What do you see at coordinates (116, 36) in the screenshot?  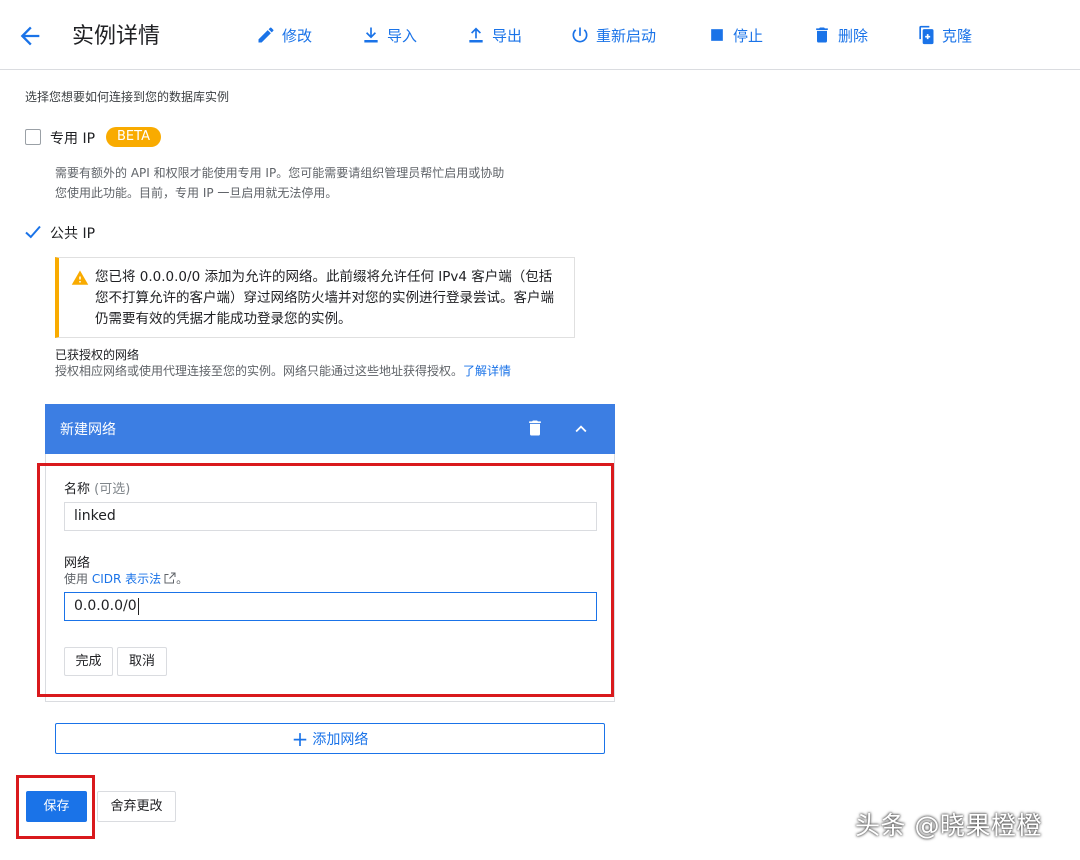 I see `page-title: 实例详情` at bounding box center [116, 36].